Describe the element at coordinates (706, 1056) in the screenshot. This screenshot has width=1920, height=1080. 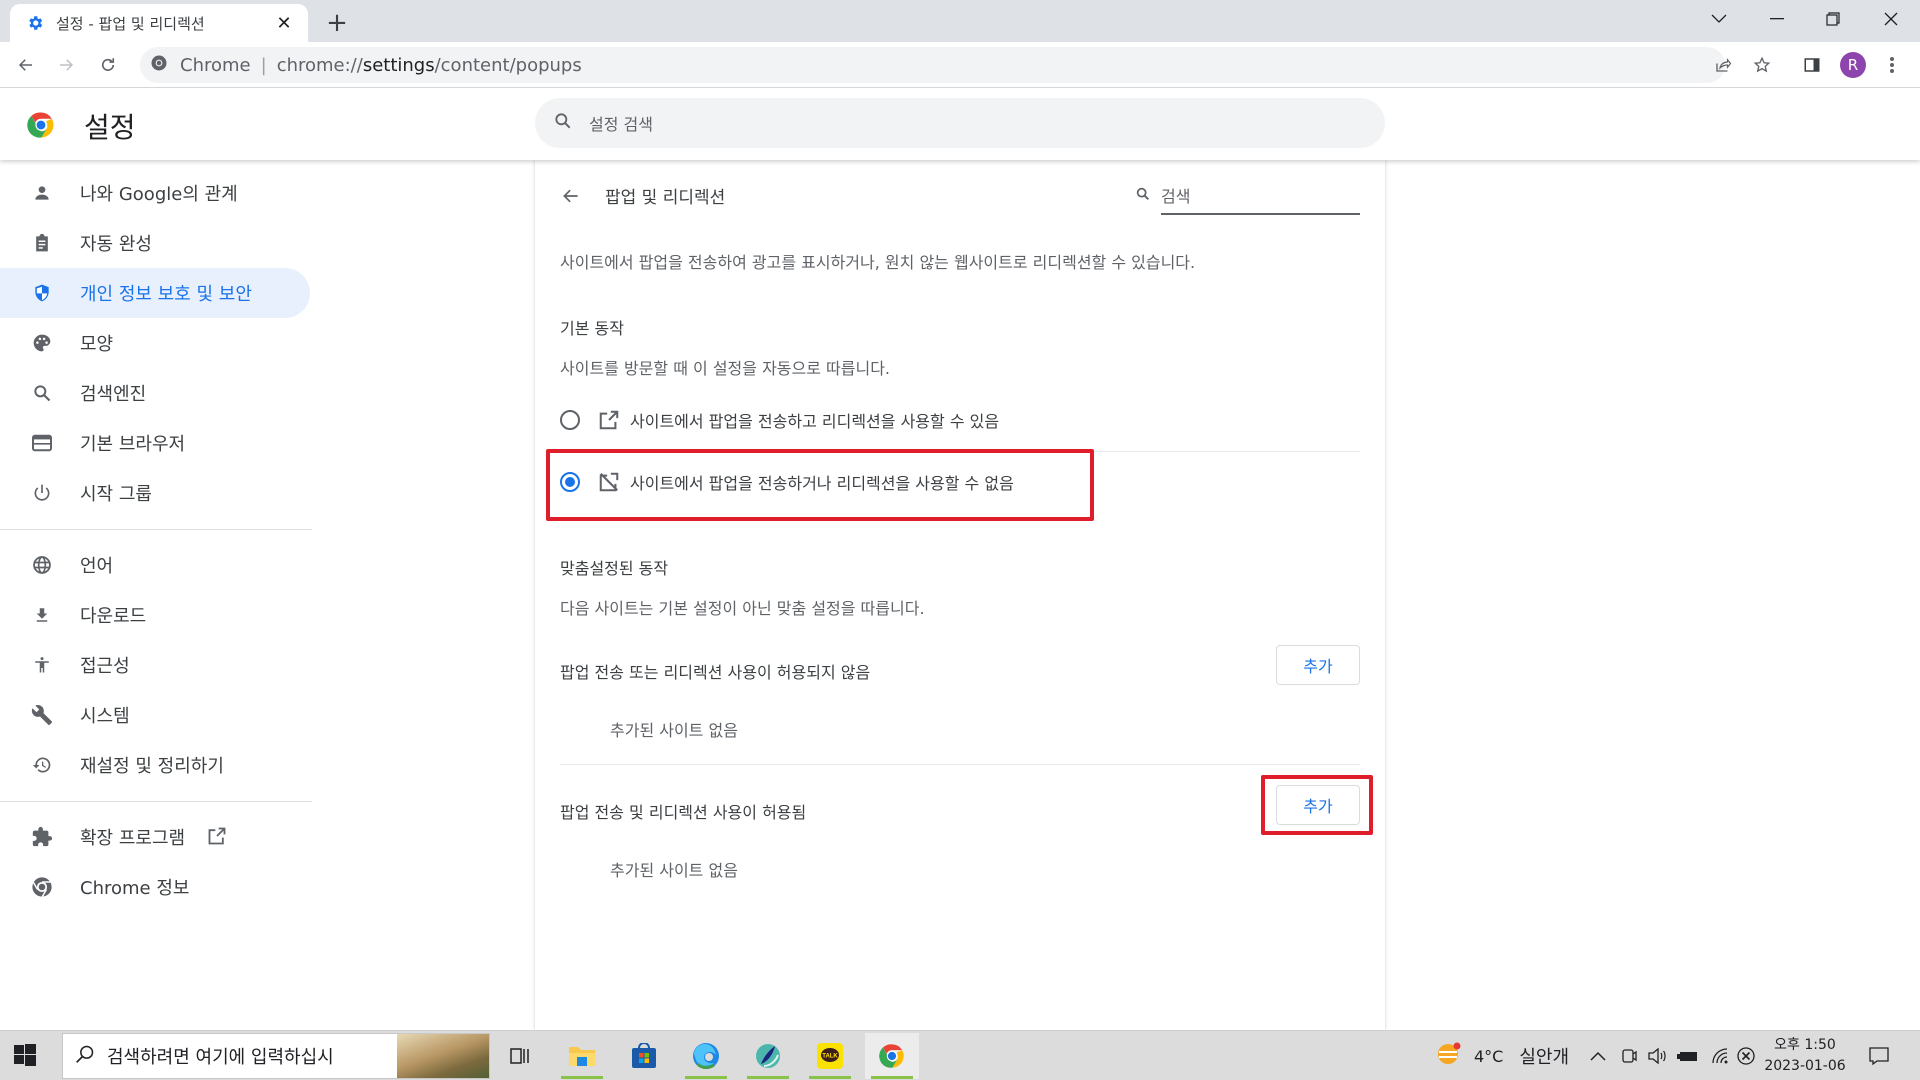
I see `edge-browser-icon` at that location.